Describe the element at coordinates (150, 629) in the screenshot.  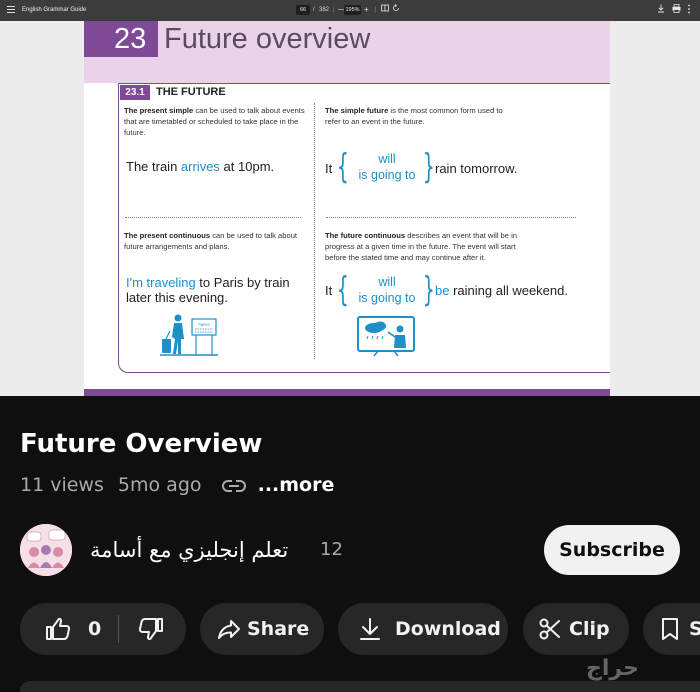
I see `thumbs-down-icon` at that location.